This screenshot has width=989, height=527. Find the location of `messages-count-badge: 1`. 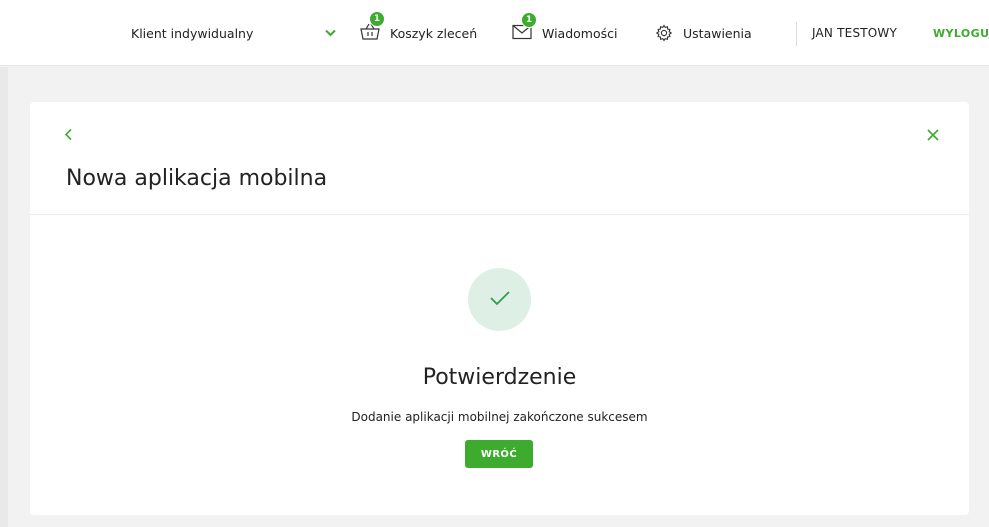

messages-count-badge: 1 is located at coordinates (529, 19).